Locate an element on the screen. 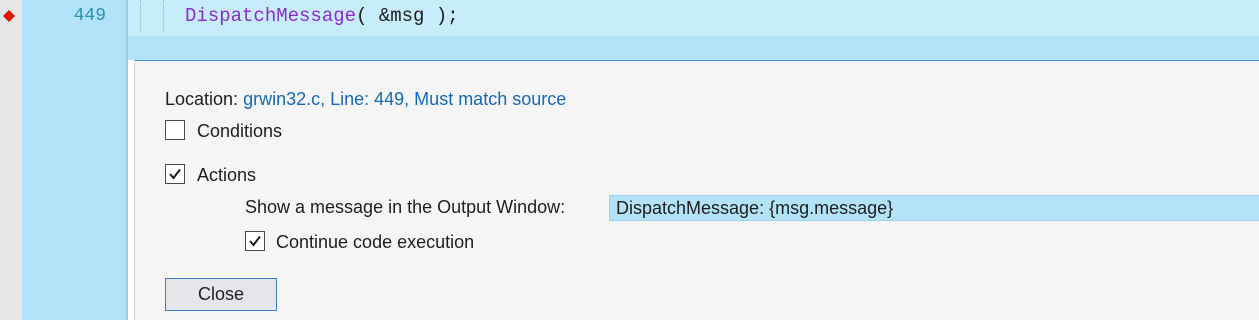 The height and width of the screenshot is (320, 1259). continue-execution-checkbox is located at coordinates (255, 241).